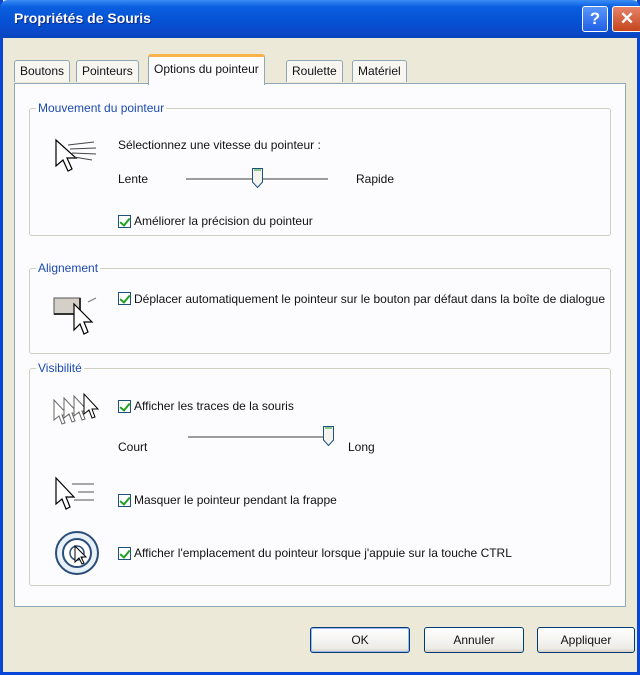 Image resolution: width=640 pixels, height=675 pixels. Describe the element at coordinates (320, 307) in the screenshot. I see `snap-group: Alignement` at that location.